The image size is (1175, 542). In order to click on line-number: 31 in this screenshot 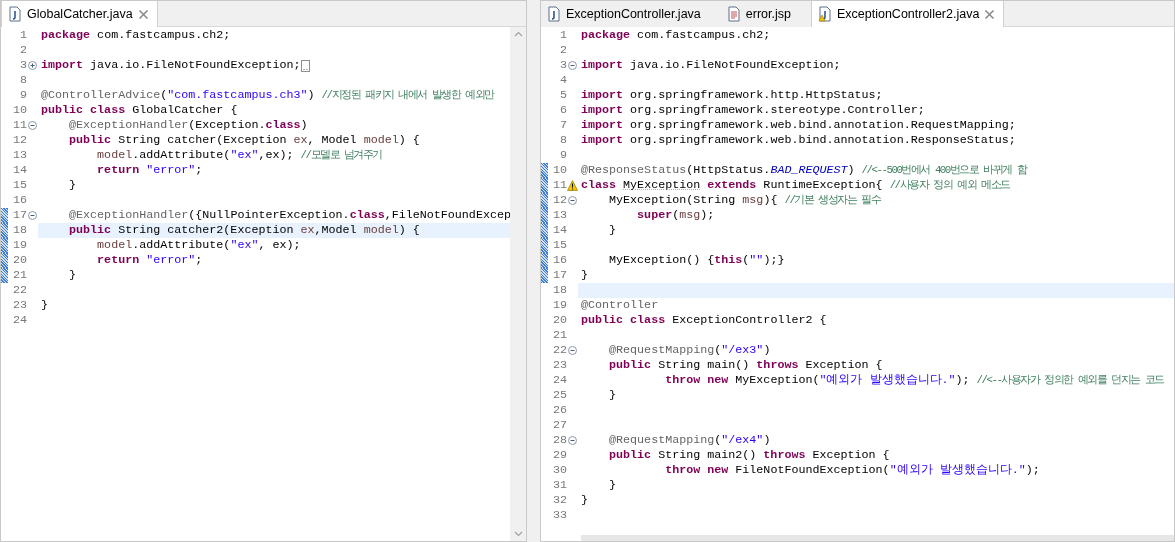, I will do `click(559, 485)`.